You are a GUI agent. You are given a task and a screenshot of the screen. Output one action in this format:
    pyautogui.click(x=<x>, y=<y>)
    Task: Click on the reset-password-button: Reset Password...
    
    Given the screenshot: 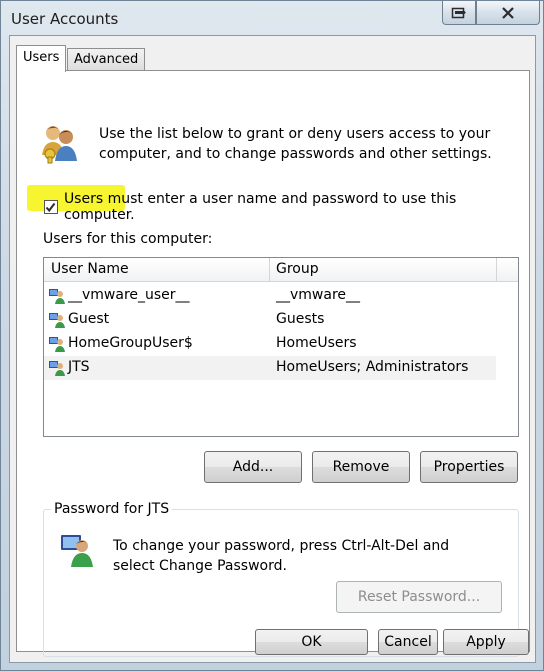 What is the action you would take?
    pyautogui.click(x=419, y=597)
    